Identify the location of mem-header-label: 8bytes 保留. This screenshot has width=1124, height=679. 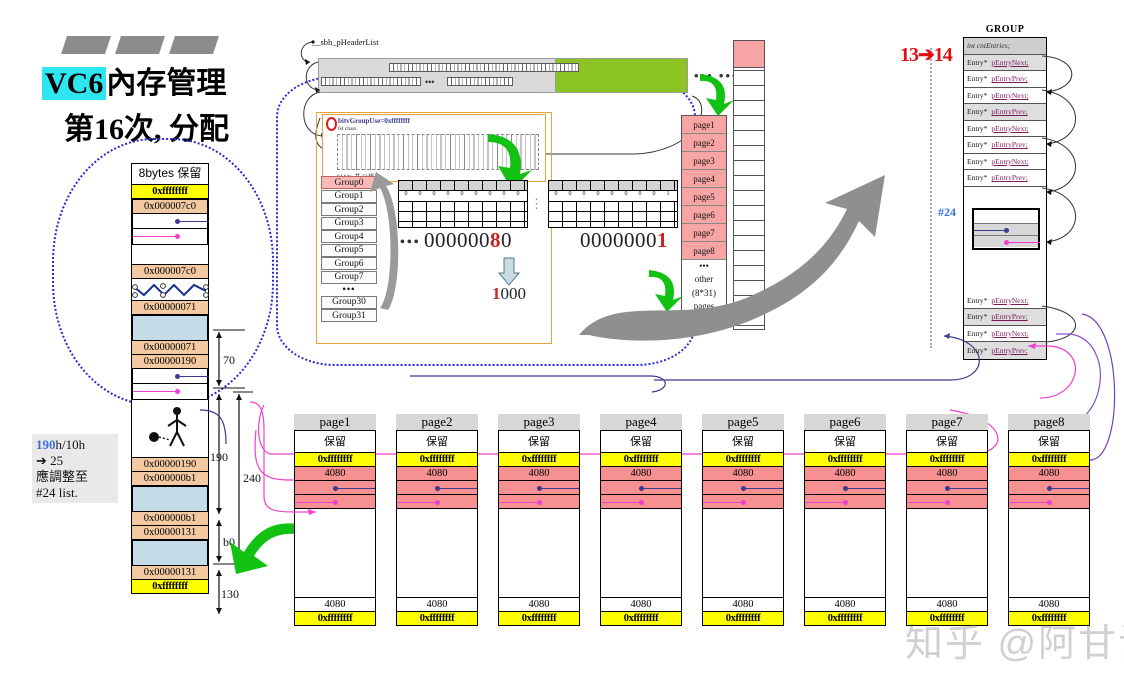
(170, 174).